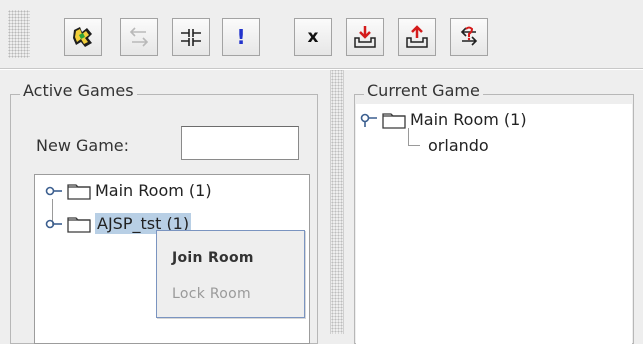  I want to click on toolbar-grip-handle, so click(19, 34).